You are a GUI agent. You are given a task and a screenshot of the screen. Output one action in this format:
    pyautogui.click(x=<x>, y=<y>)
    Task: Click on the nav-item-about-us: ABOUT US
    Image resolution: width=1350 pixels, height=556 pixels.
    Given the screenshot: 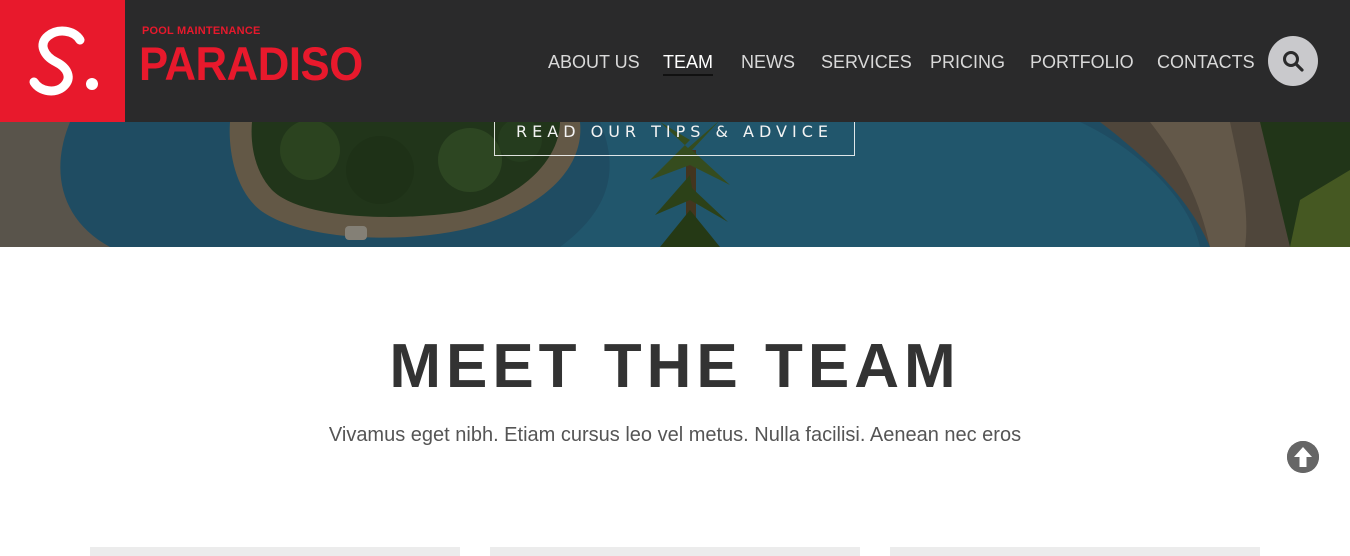 What is the action you would take?
    pyautogui.click(x=594, y=62)
    